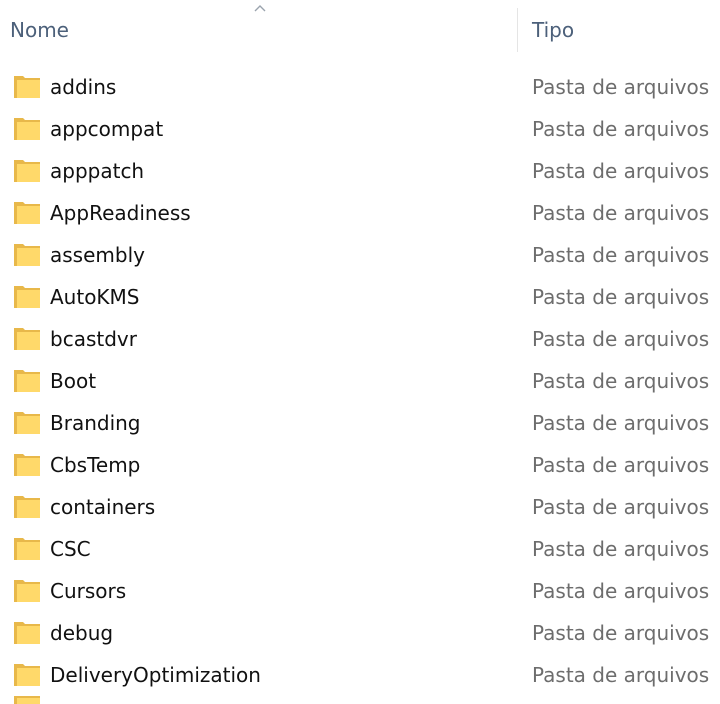  What do you see at coordinates (360, 255) in the screenshot?
I see `list-item: assembly Pasta de arquivos` at bounding box center [360, 255].